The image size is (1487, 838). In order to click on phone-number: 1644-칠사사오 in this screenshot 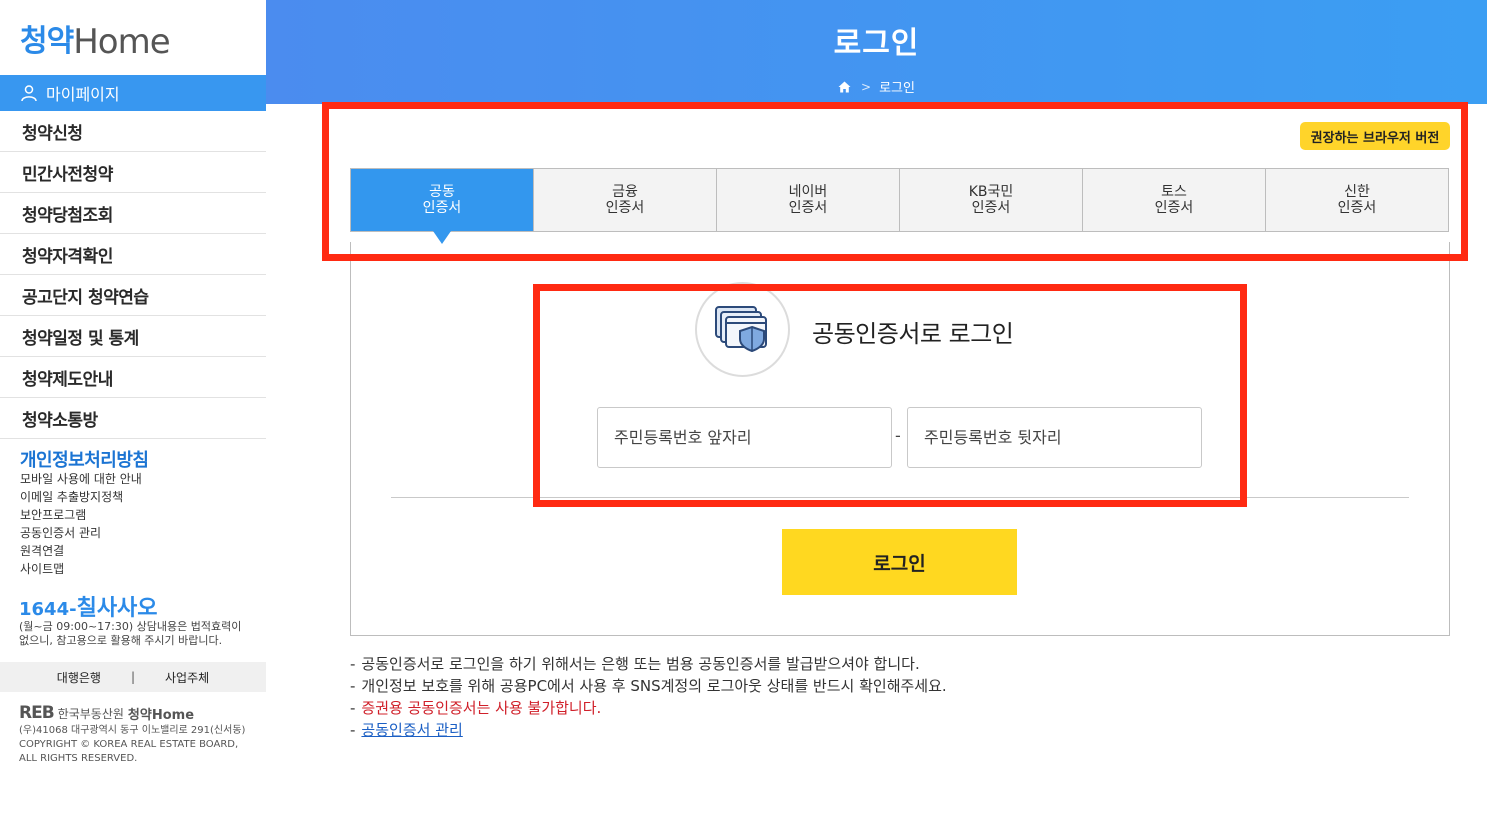, I will do `click(88, 606)`.